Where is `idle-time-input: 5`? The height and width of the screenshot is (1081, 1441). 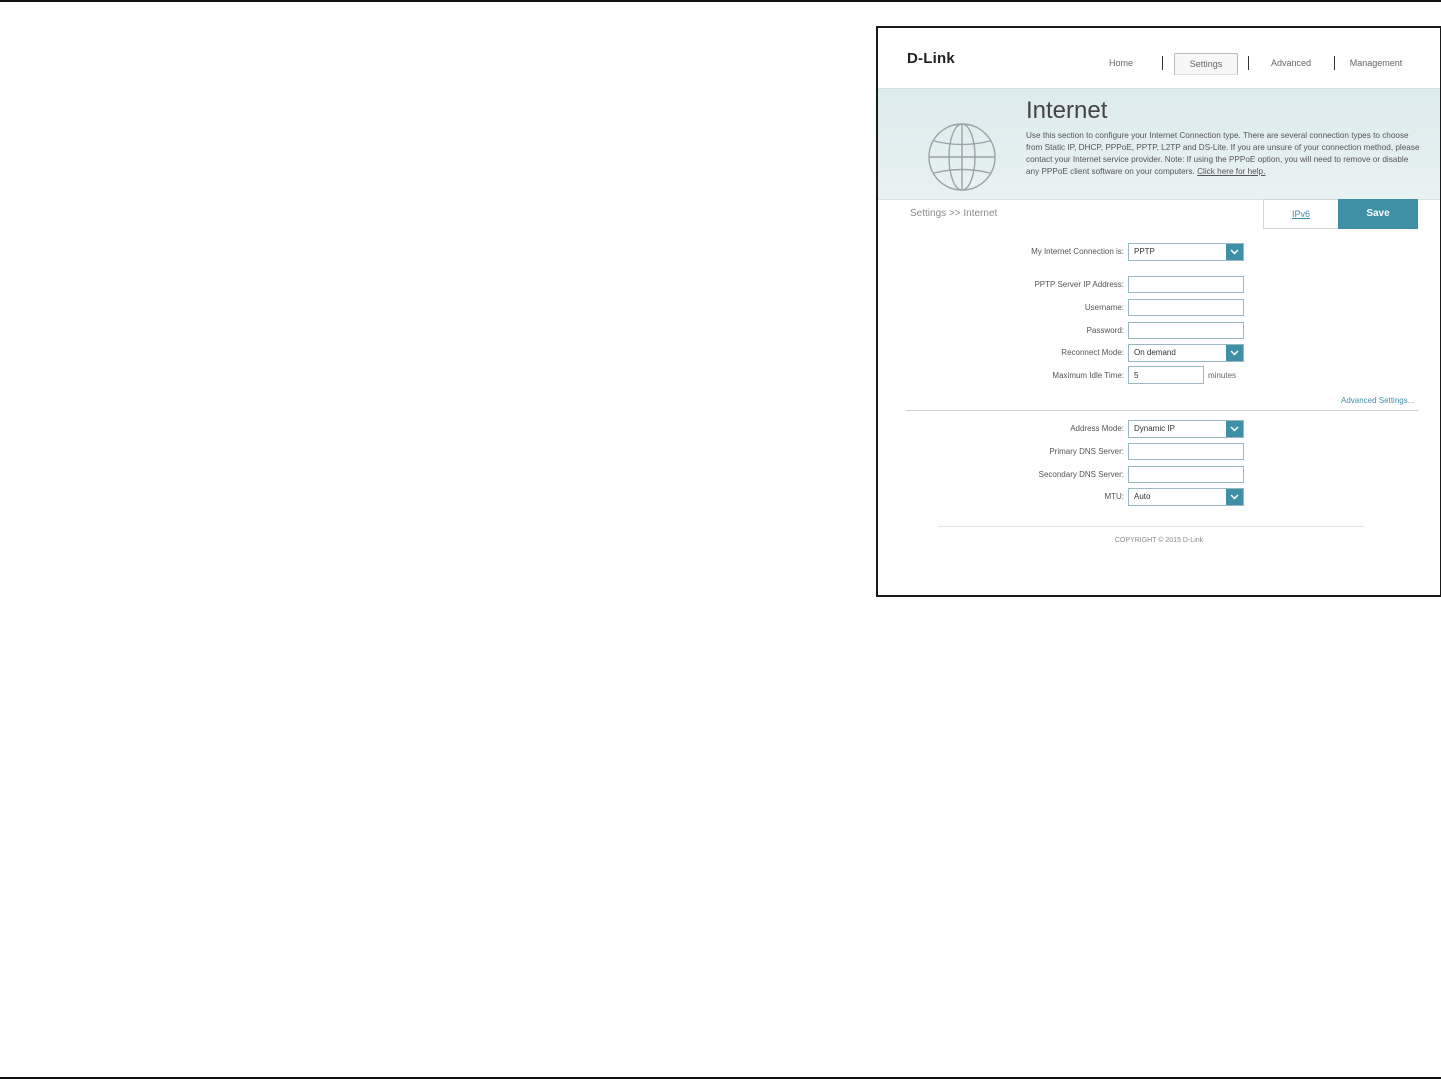 idle-time-input: 5 is located at coordinates (1166, 375).